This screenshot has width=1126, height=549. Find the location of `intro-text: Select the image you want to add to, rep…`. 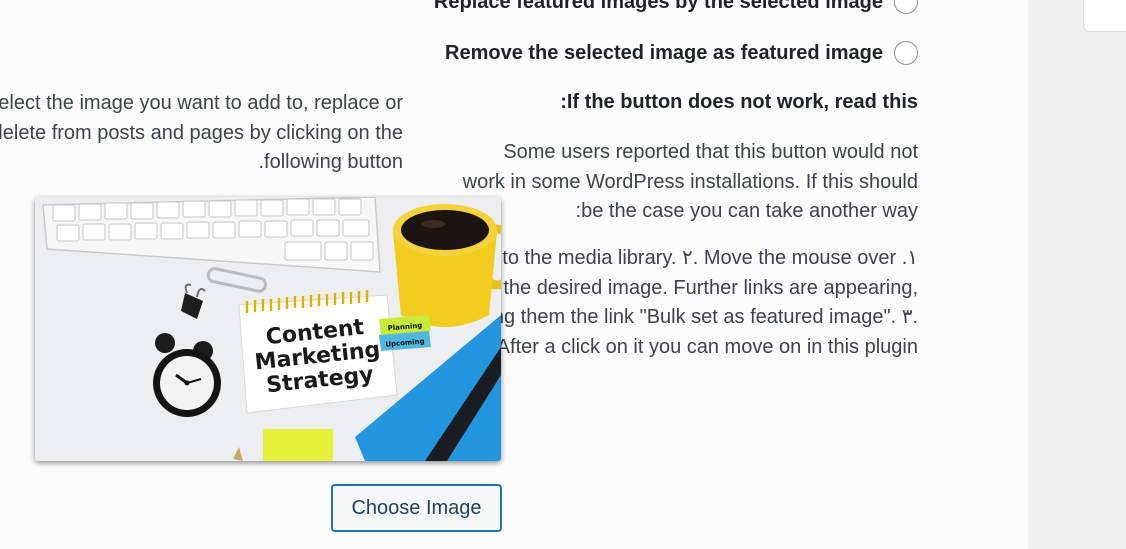

intro-text: Select the image you want to add to, rep… is located at coordinates (201, 133).